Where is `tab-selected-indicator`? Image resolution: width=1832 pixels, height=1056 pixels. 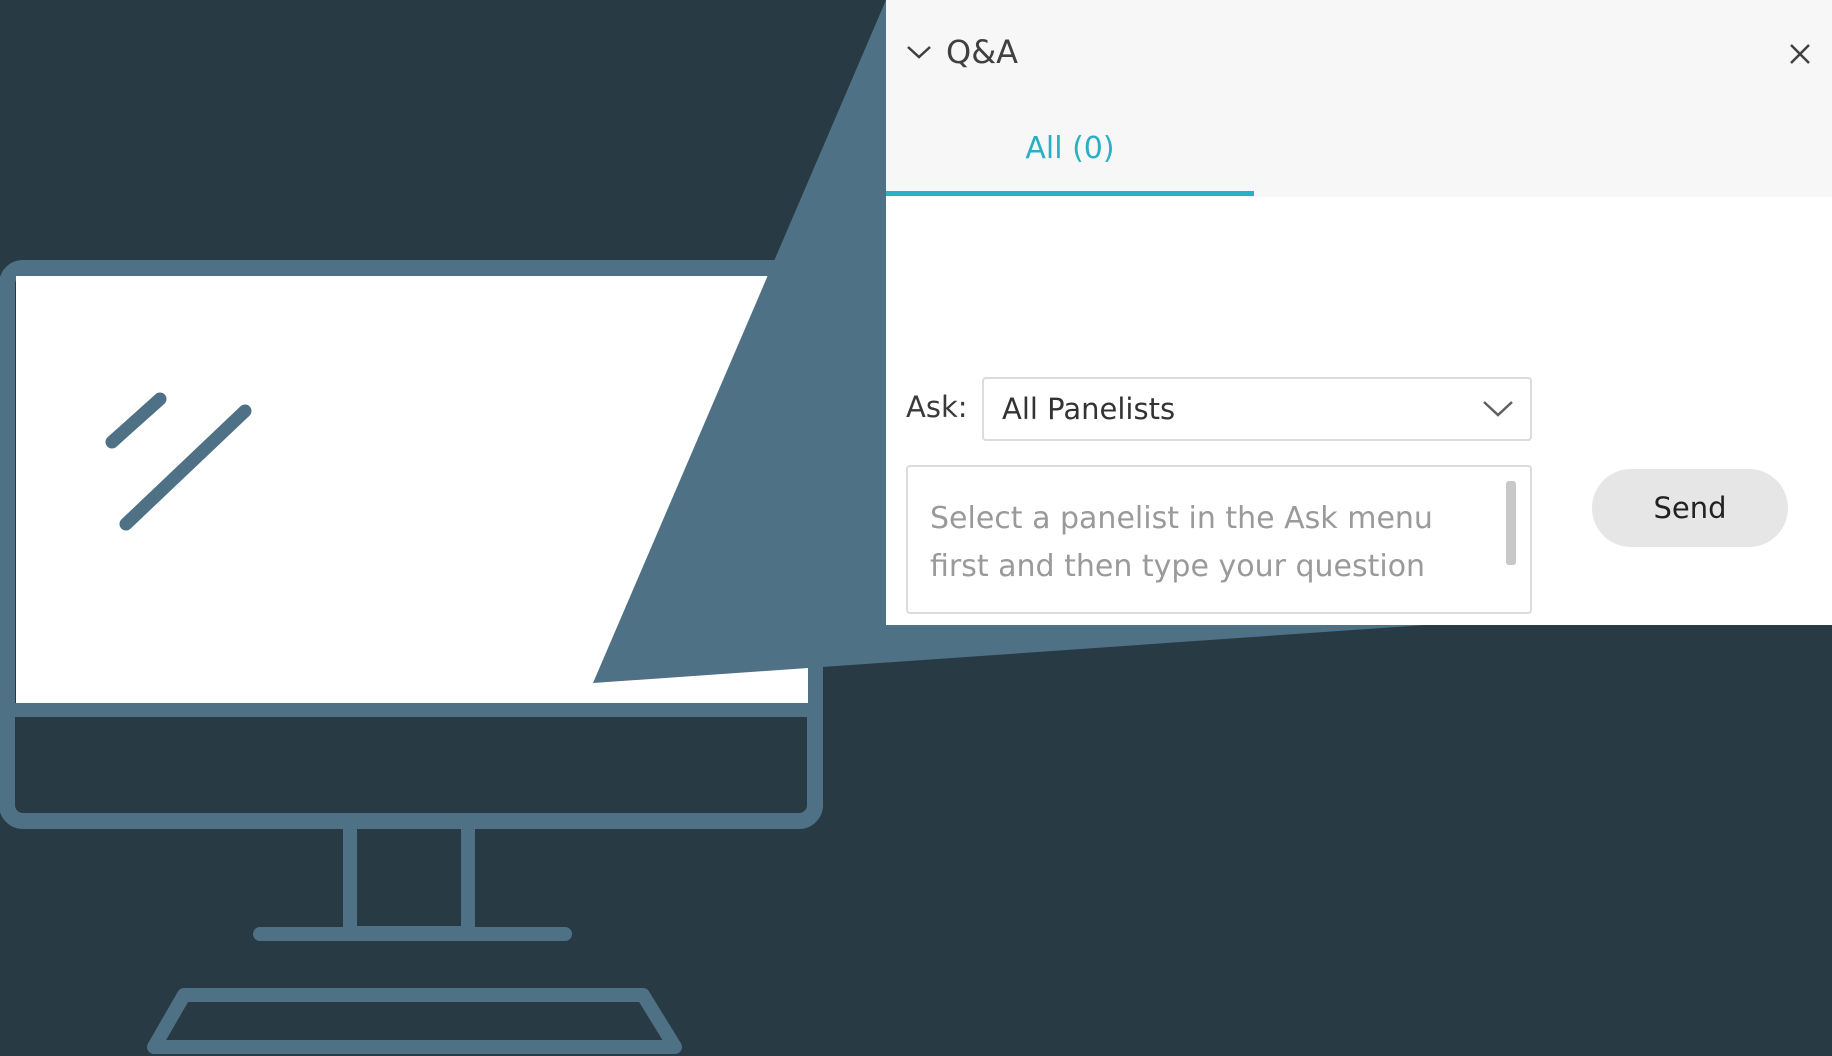 tab-selected-indicator is located at coordinates (1070, 193).